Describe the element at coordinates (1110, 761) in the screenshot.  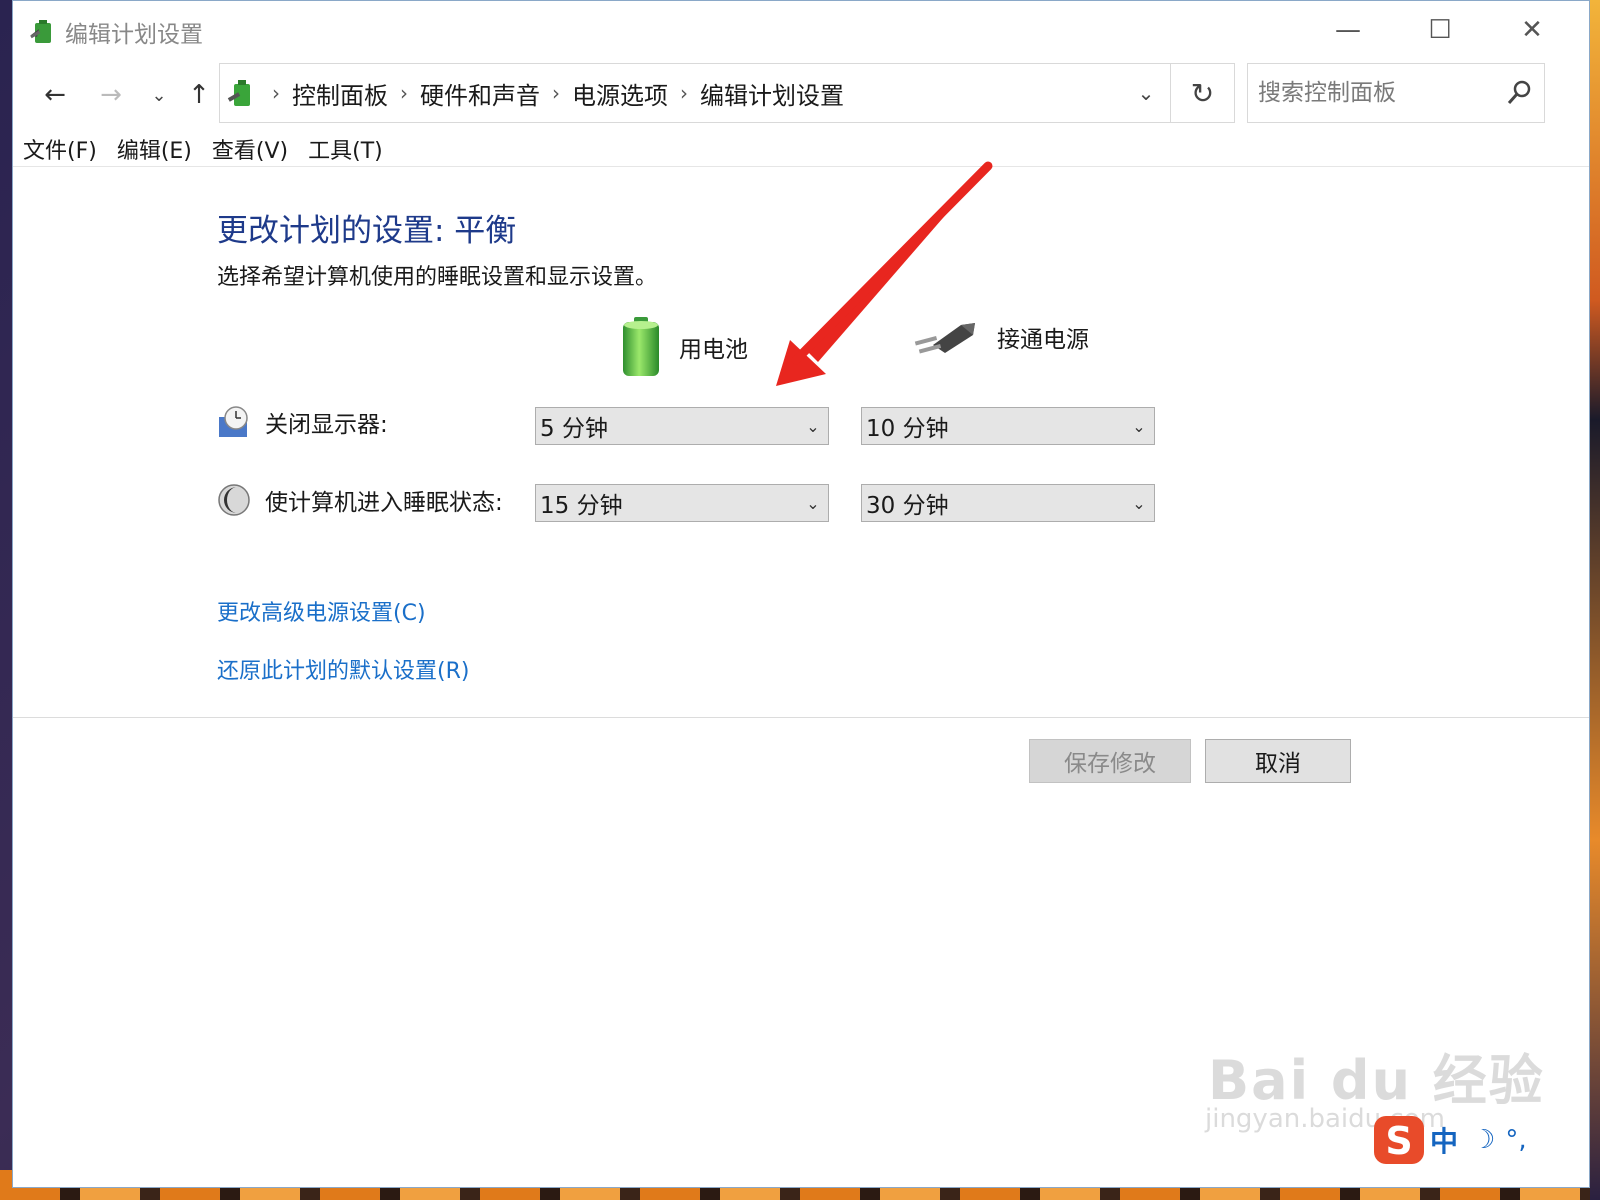
I see `save-changes-button: 保存修改` at that location.